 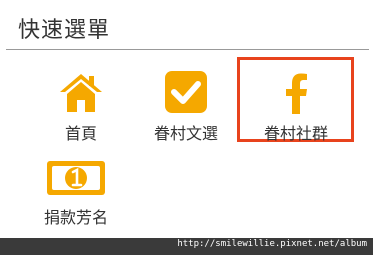 I want to click on money-icon, so click(x=76, y=178).